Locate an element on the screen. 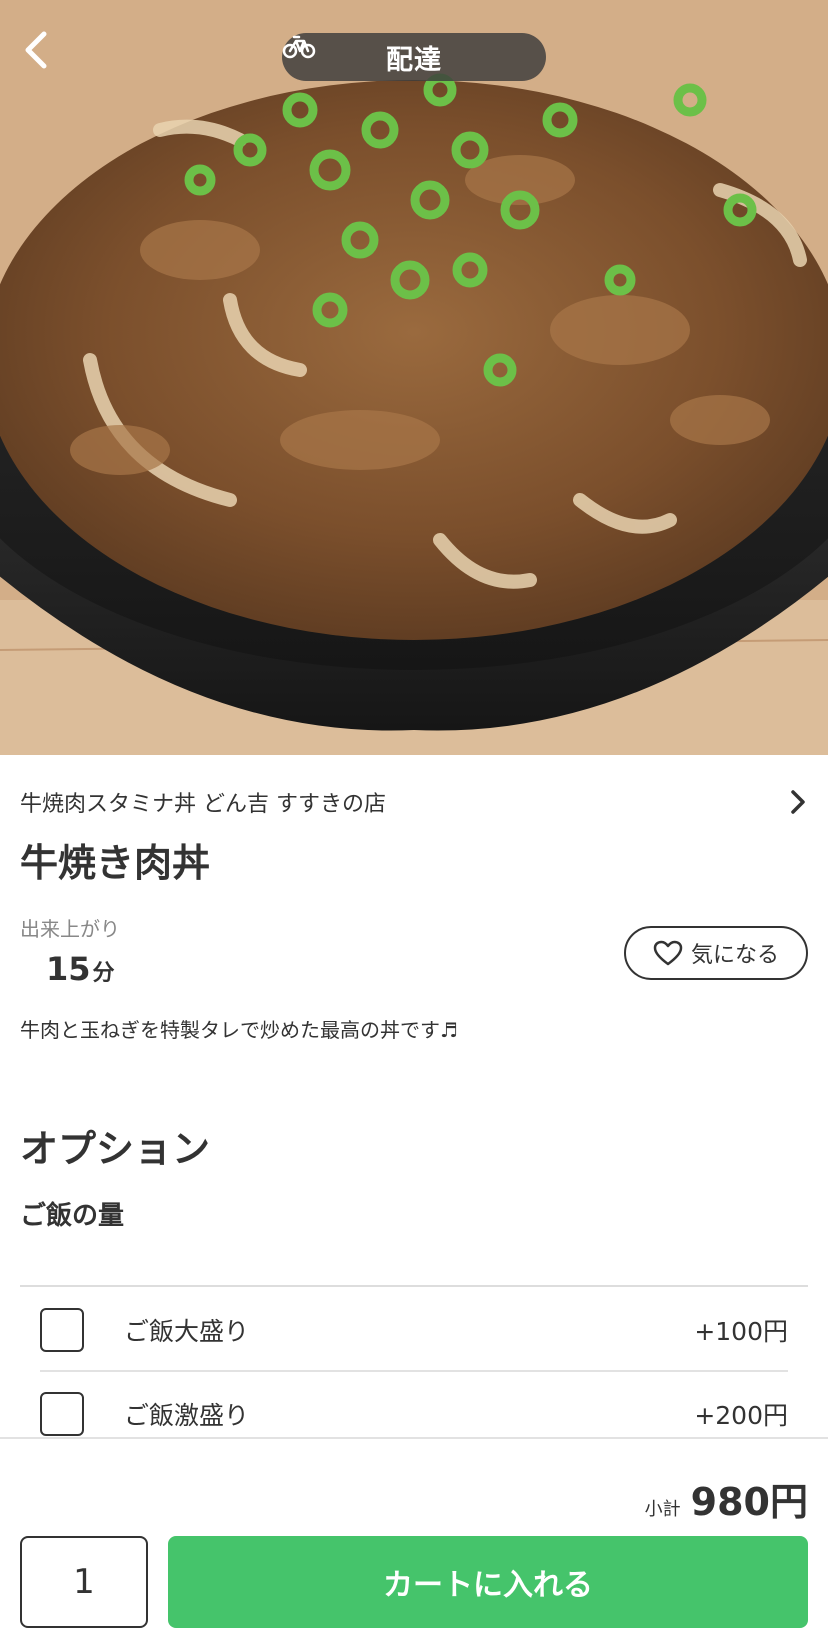 The height and width of the screenshot is (1641, 828). heart-icon is located at coordinates (668, 953).